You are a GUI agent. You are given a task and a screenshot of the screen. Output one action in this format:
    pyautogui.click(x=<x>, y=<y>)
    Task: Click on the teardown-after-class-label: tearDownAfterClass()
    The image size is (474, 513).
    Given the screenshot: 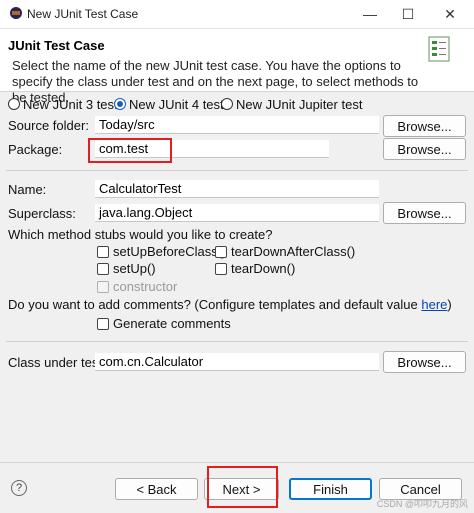 What is the action you would take?
    pyautogui.click(x=293, y=251)
    